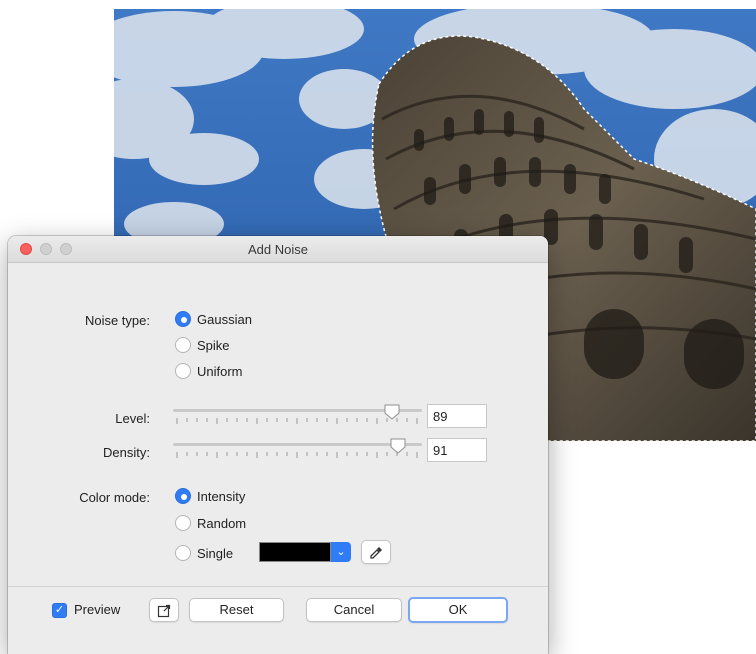  Describe the element at coordinates (126, 452) in the screenshot. I see `density-label: Density:` at that location.